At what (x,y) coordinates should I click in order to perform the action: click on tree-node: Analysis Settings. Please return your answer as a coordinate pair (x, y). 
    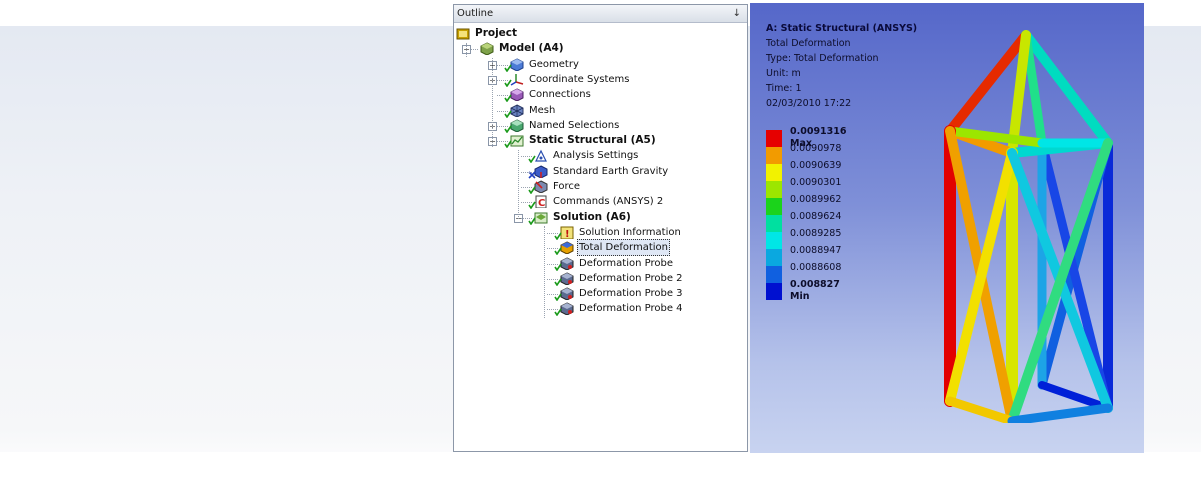
    Looking at the image, I should click on (584, 156).